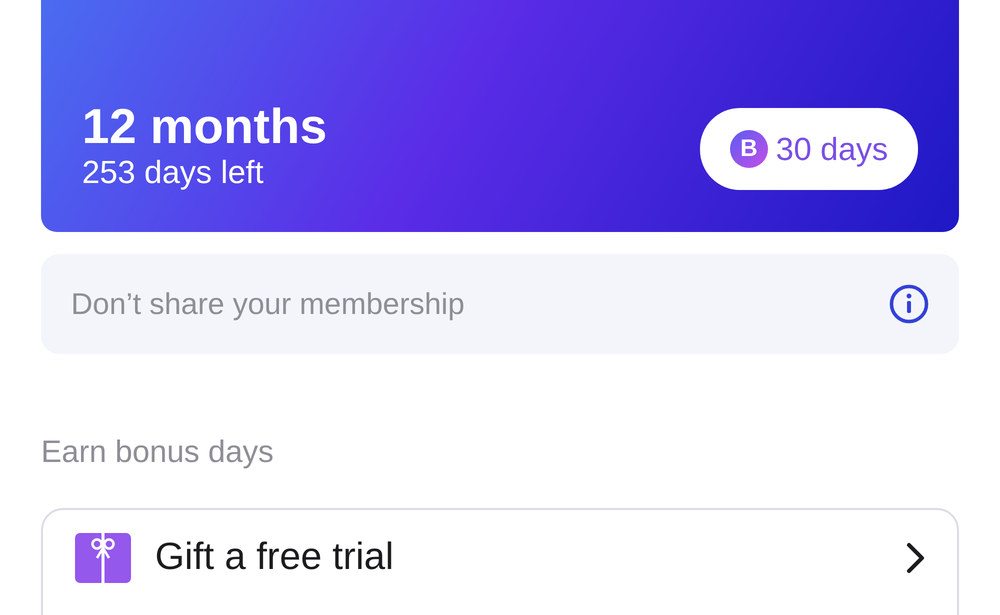 Image resolution: width=1000 pixels, height=615 pixels. Describe the element at coordinates (909, 304) in the screenshot. I see `info-icon` at that location.